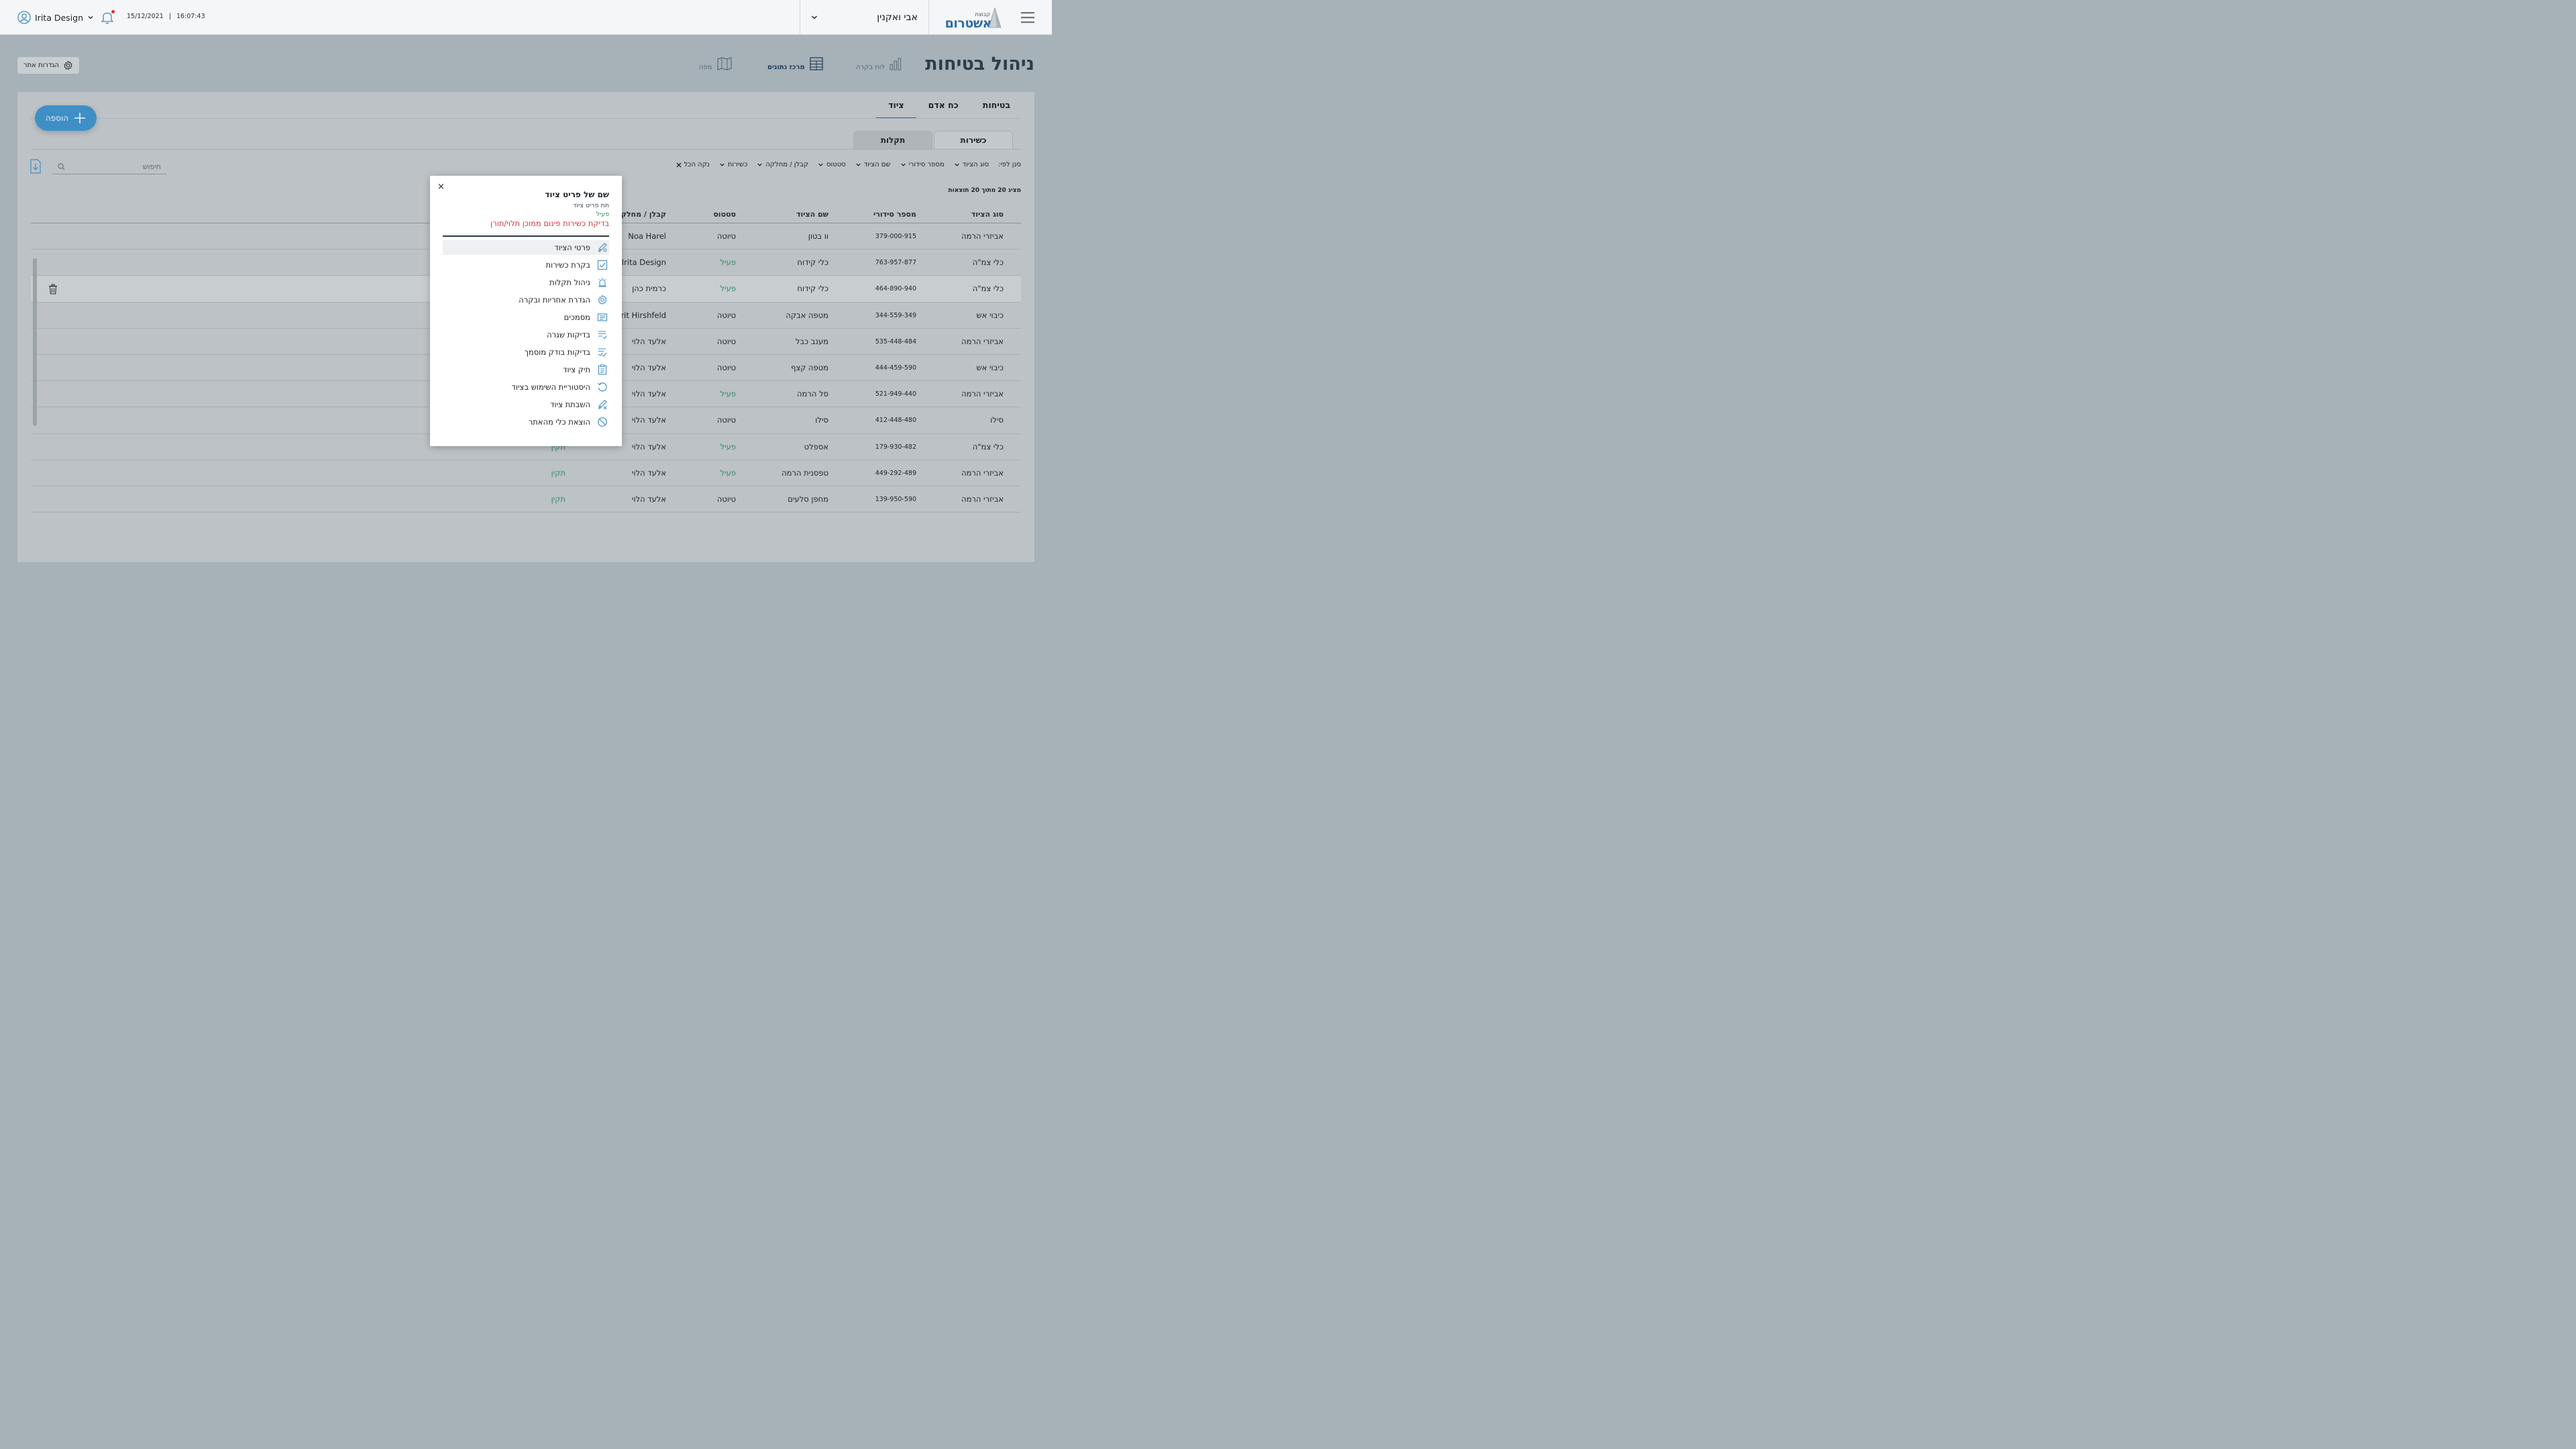  I want to click on document-icon, so click(602, 317).